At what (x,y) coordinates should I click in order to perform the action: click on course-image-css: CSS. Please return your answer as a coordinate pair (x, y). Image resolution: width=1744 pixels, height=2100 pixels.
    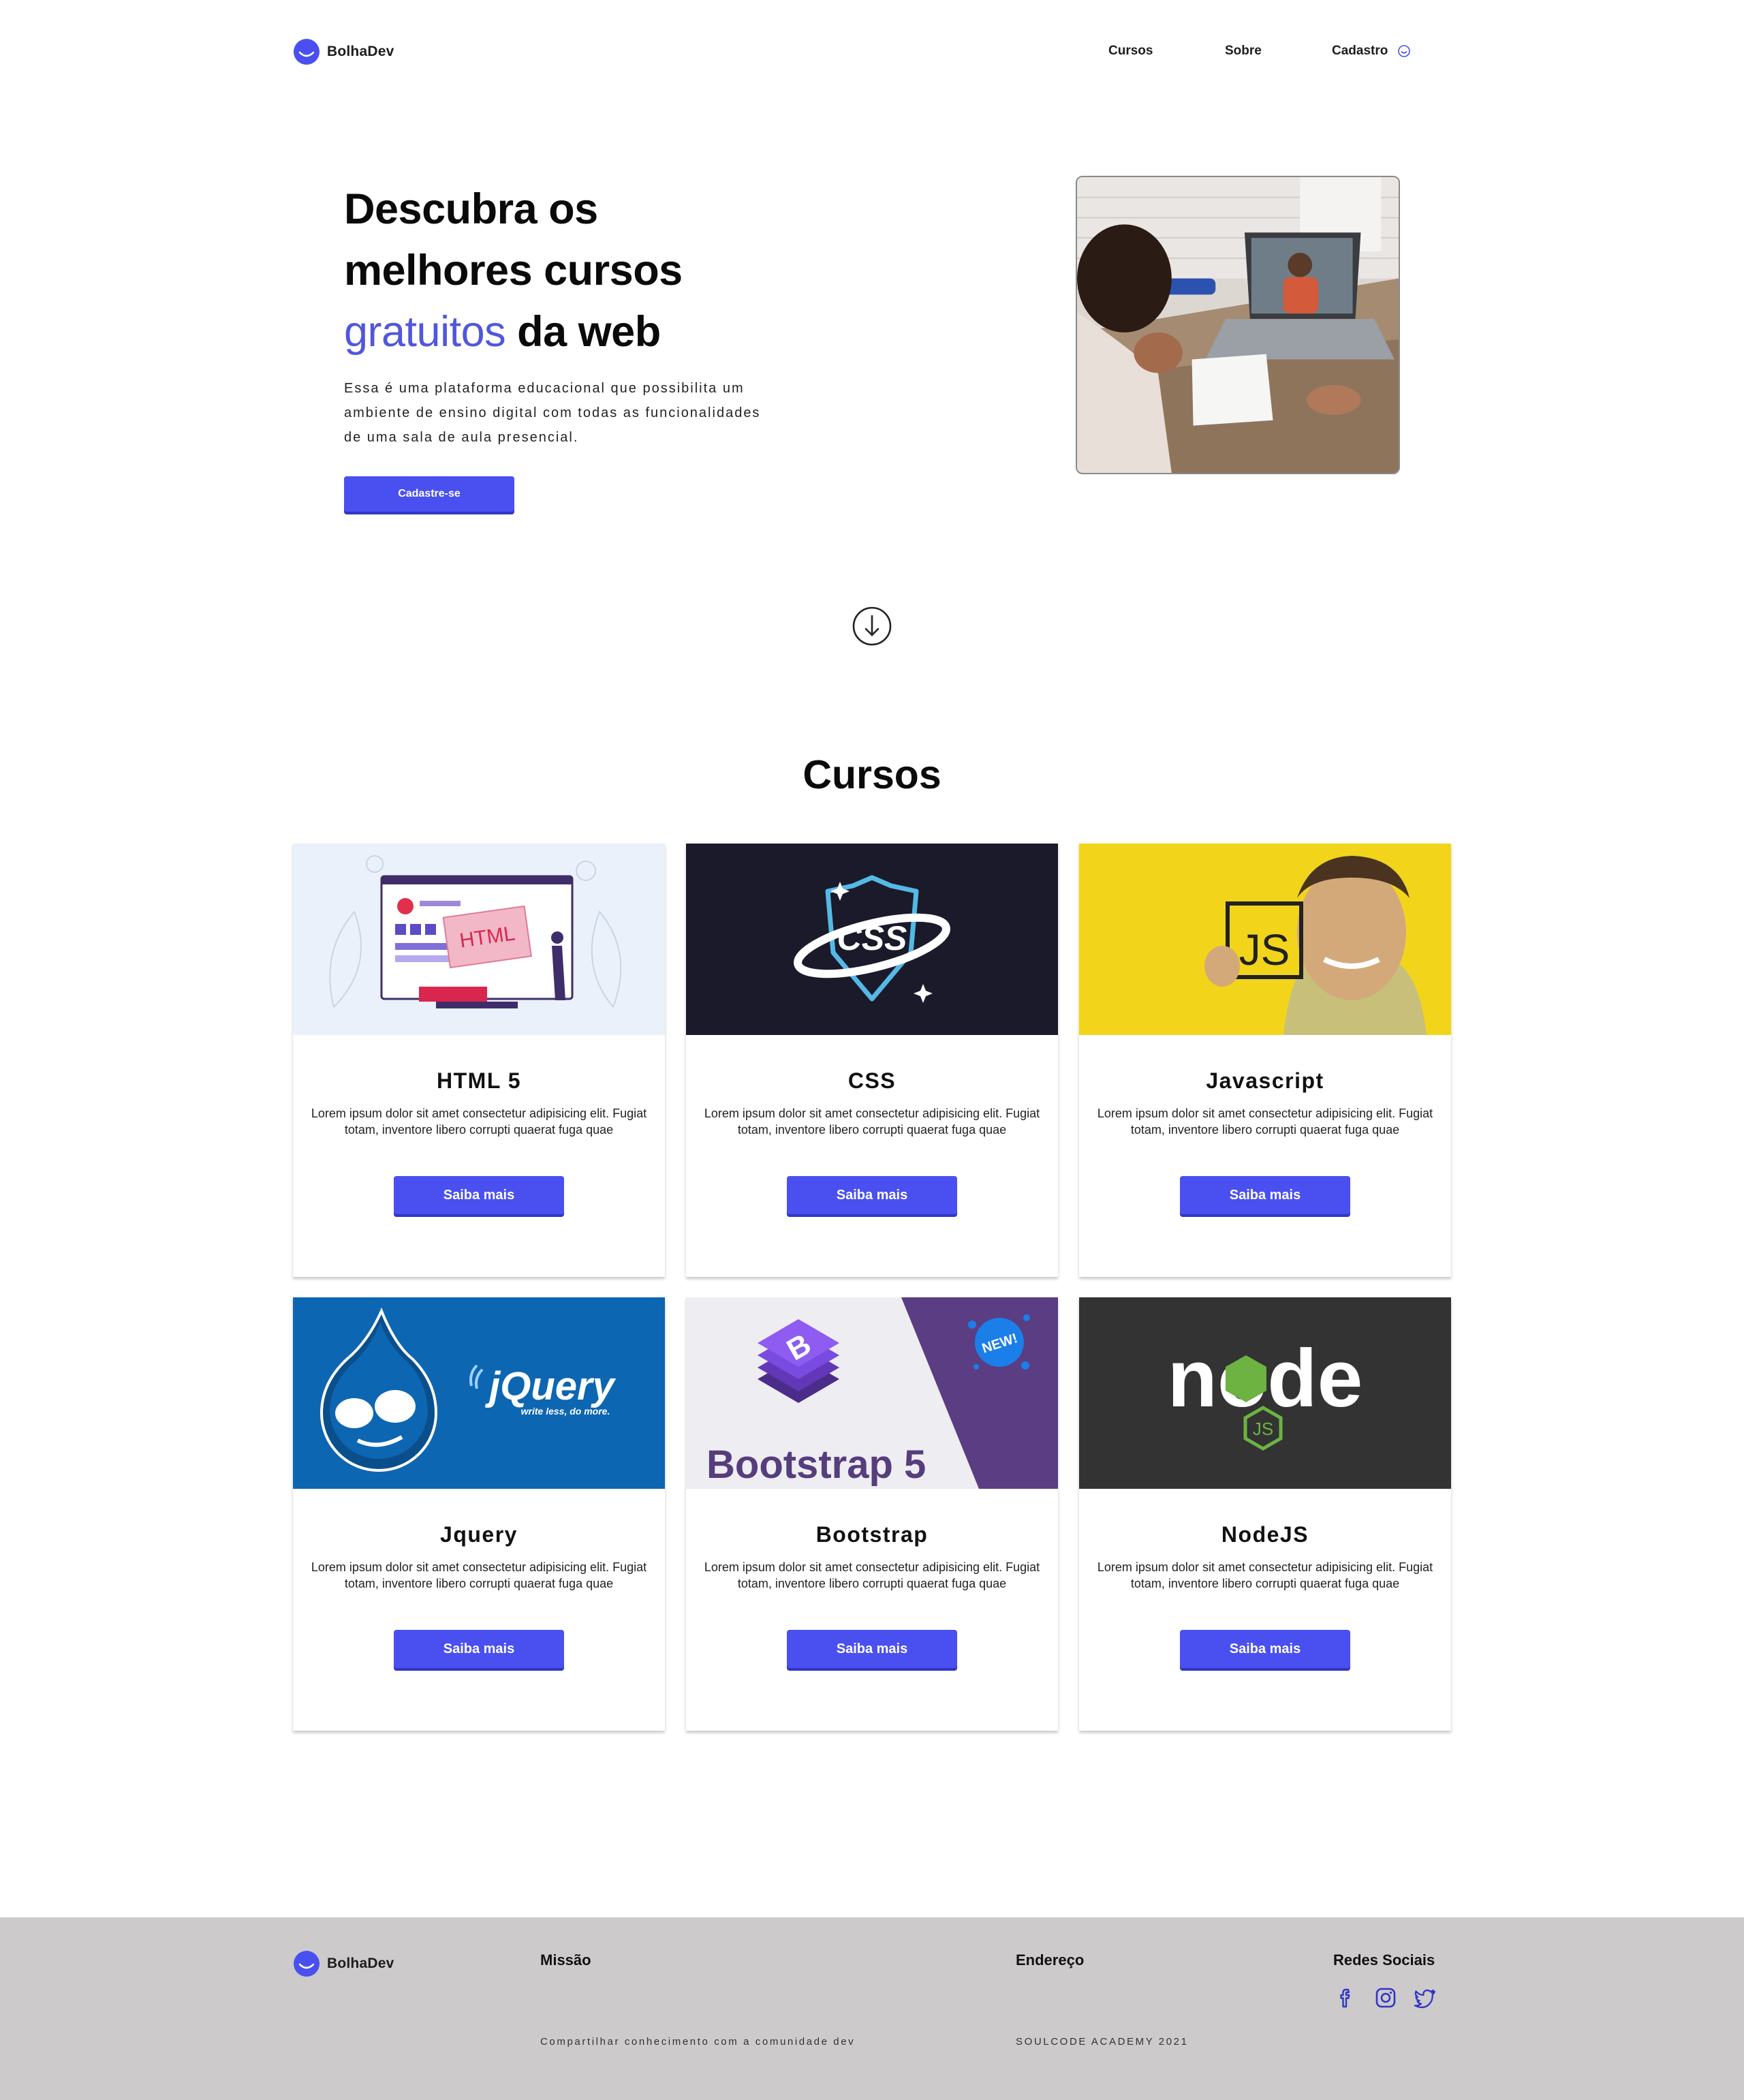
    Looking at the image, I should click on (872, 940).